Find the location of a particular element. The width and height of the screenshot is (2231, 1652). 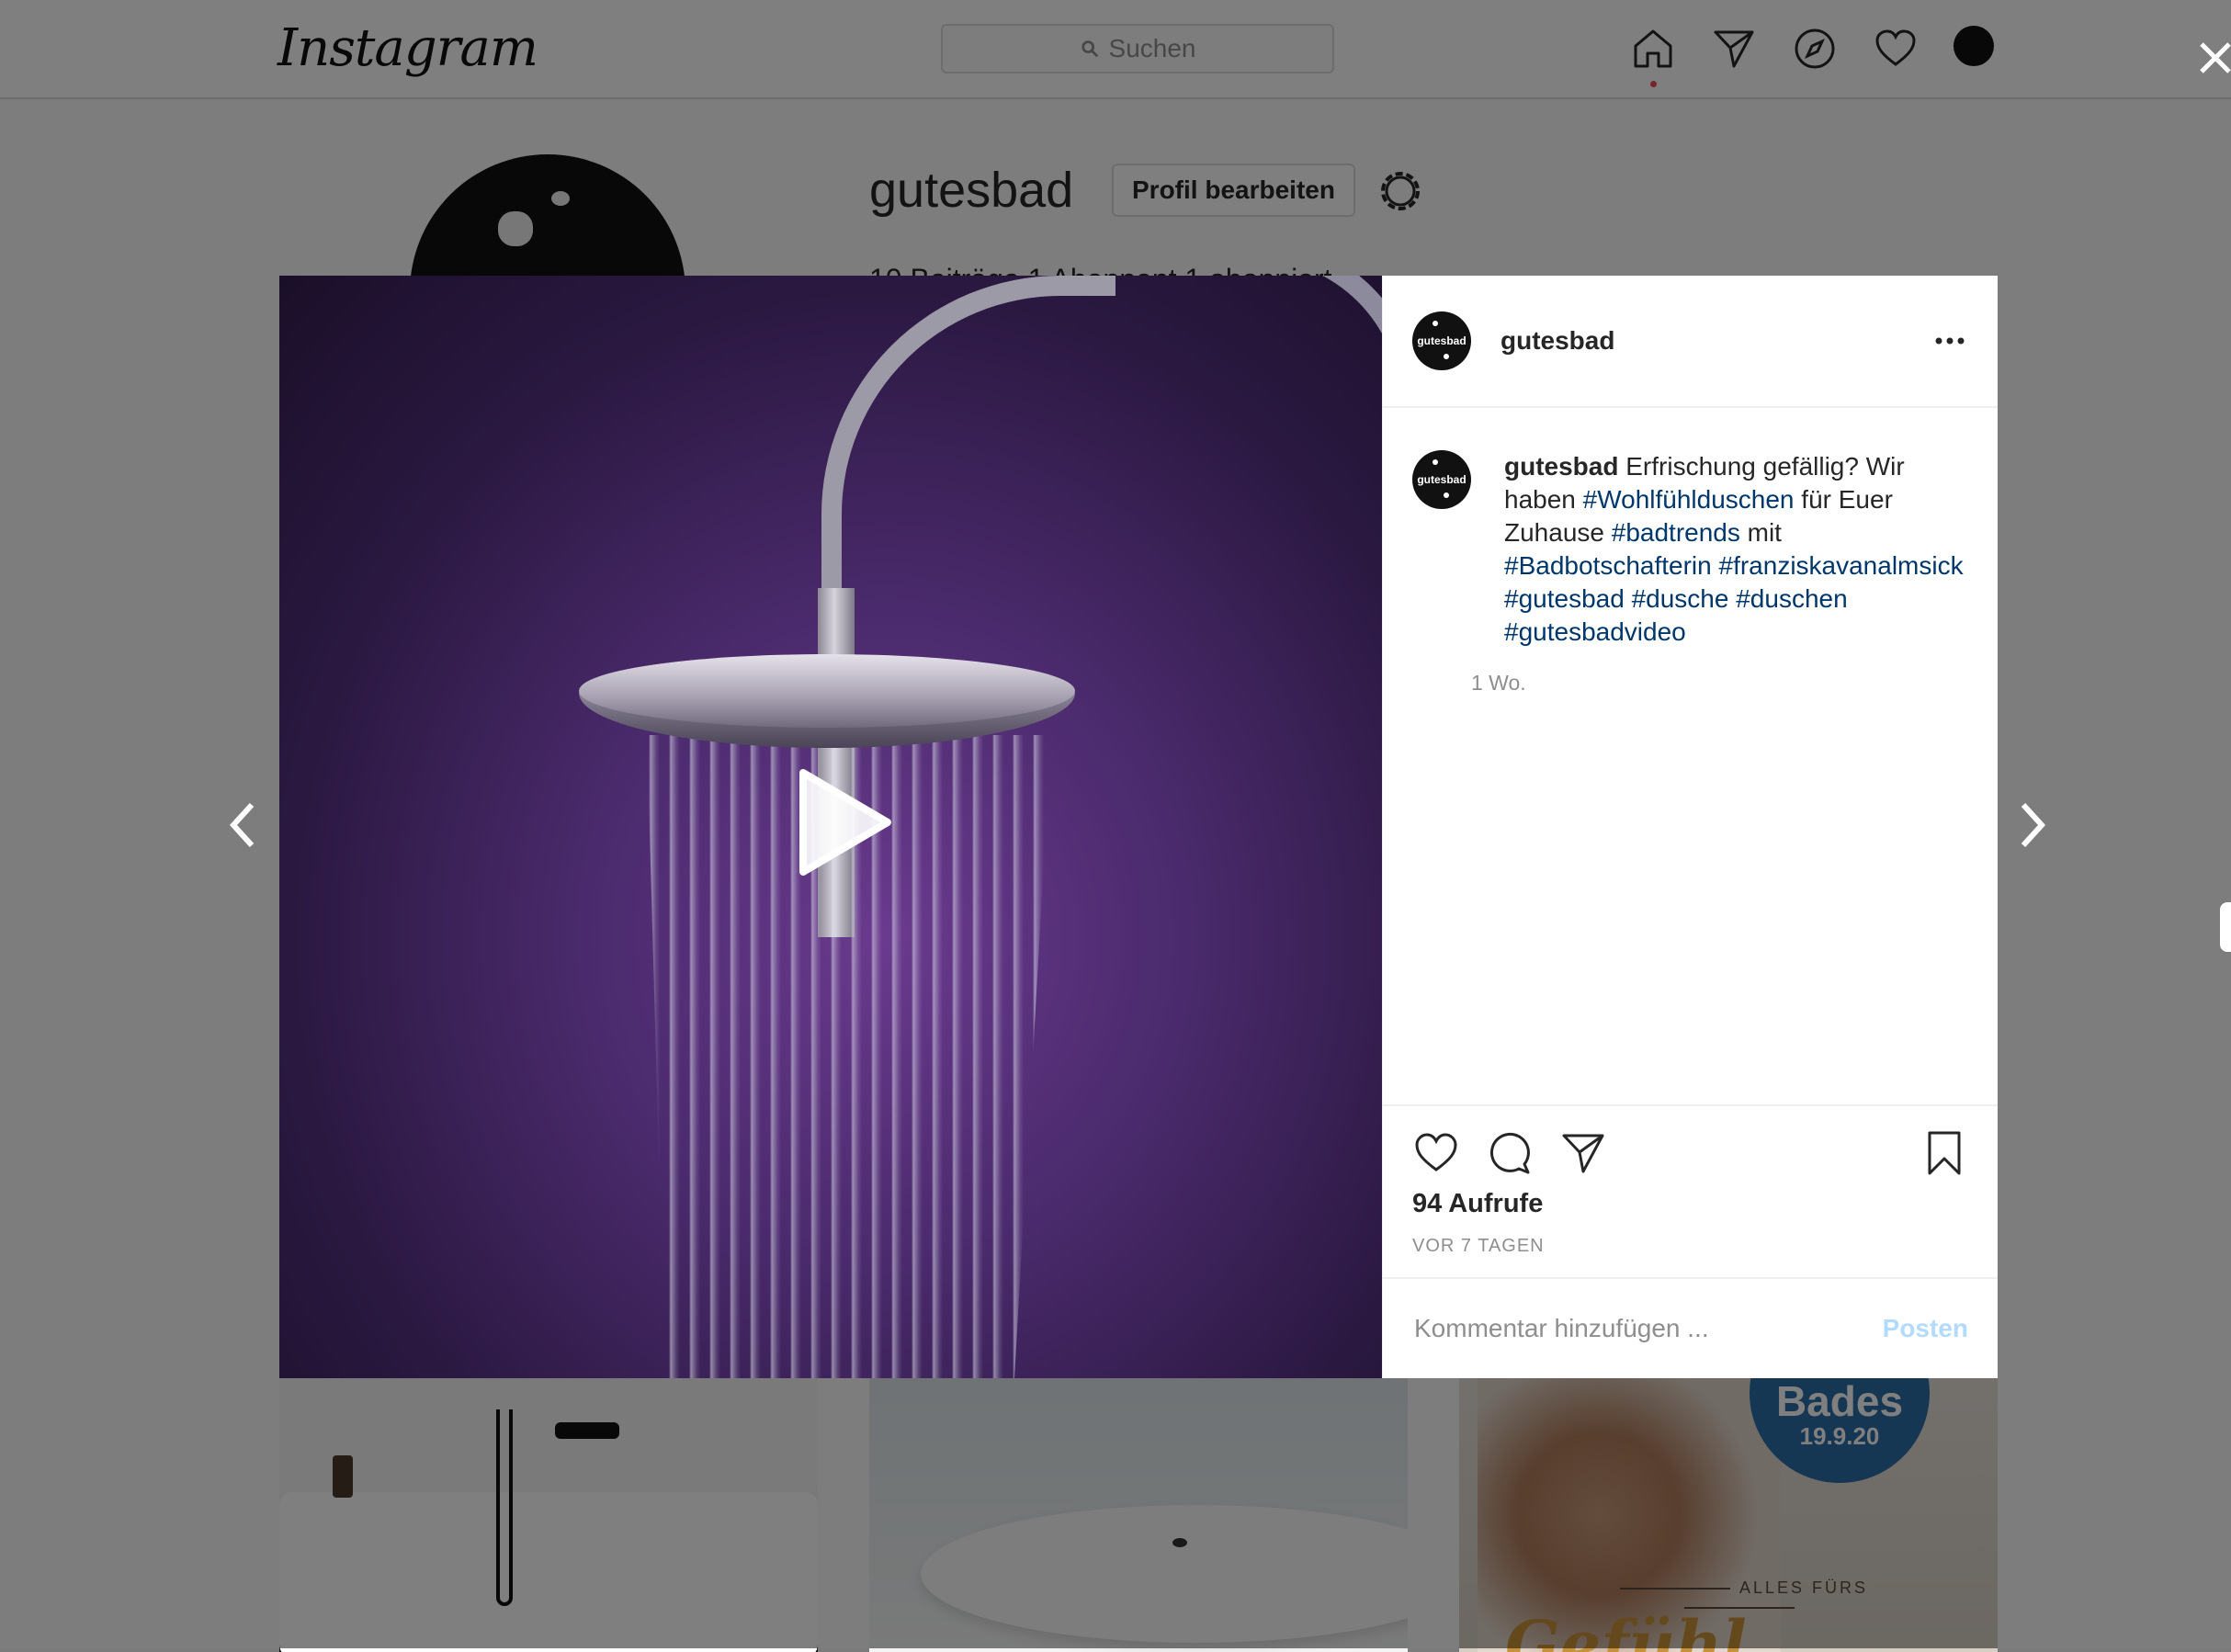

close-icon is located at coordinates (2213, 58).